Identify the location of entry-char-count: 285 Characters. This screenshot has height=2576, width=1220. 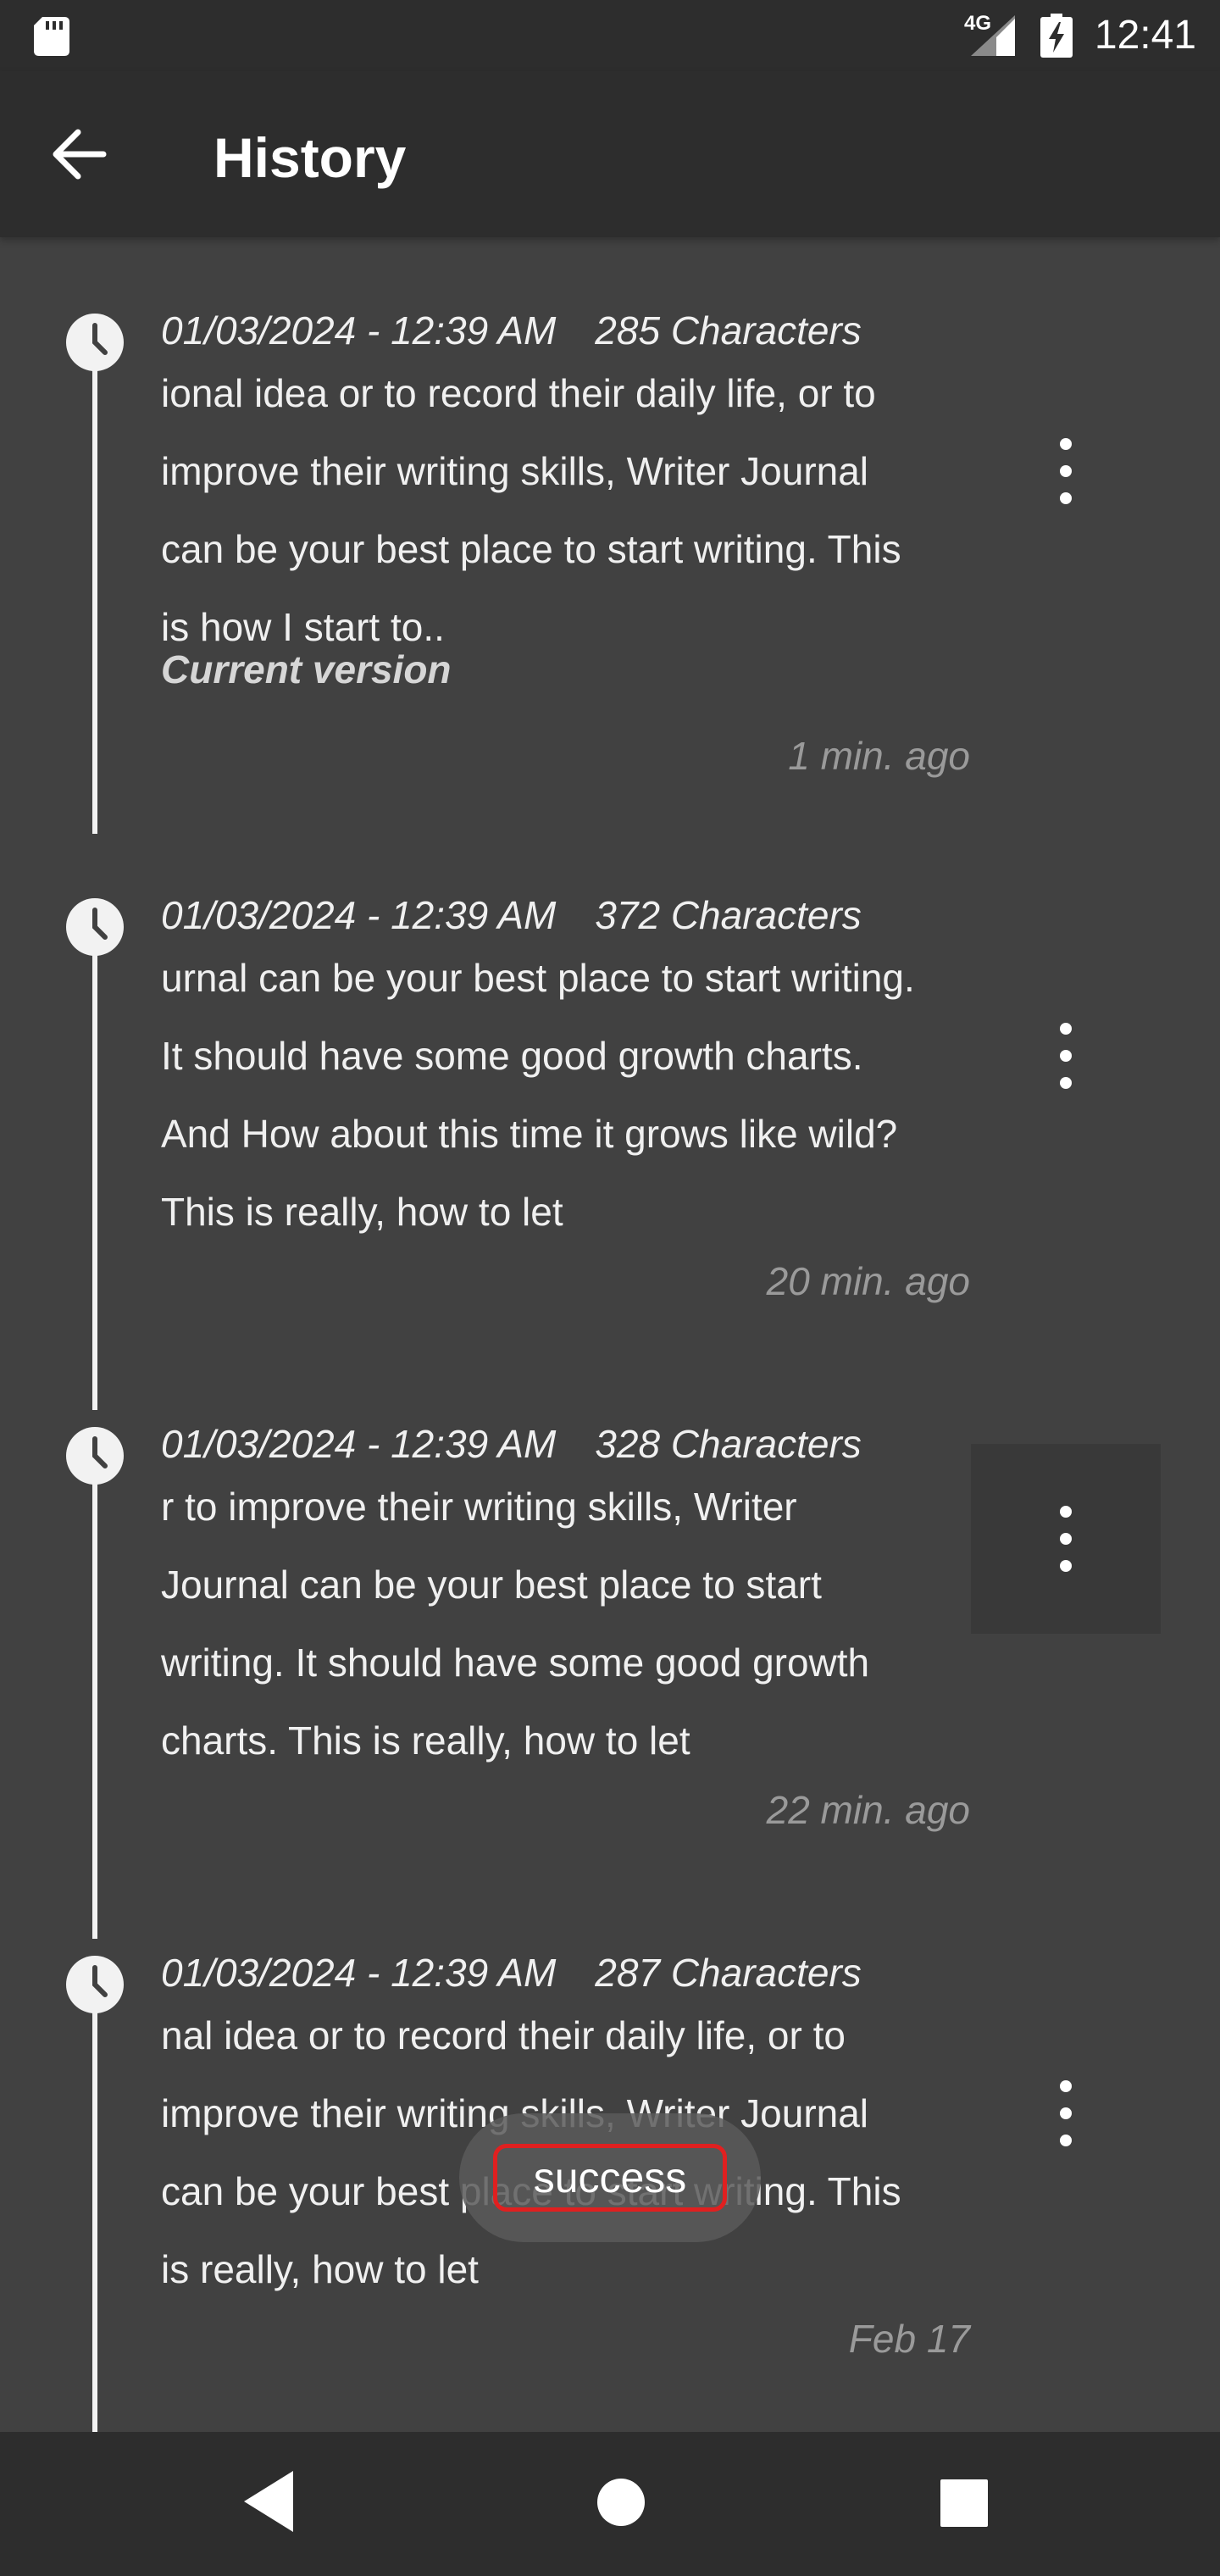
(728, 330).